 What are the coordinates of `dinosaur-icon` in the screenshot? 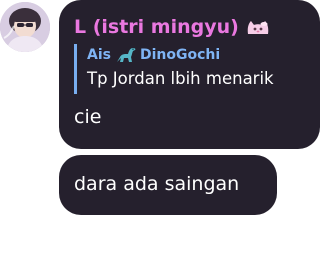 It's located at (126, 55).